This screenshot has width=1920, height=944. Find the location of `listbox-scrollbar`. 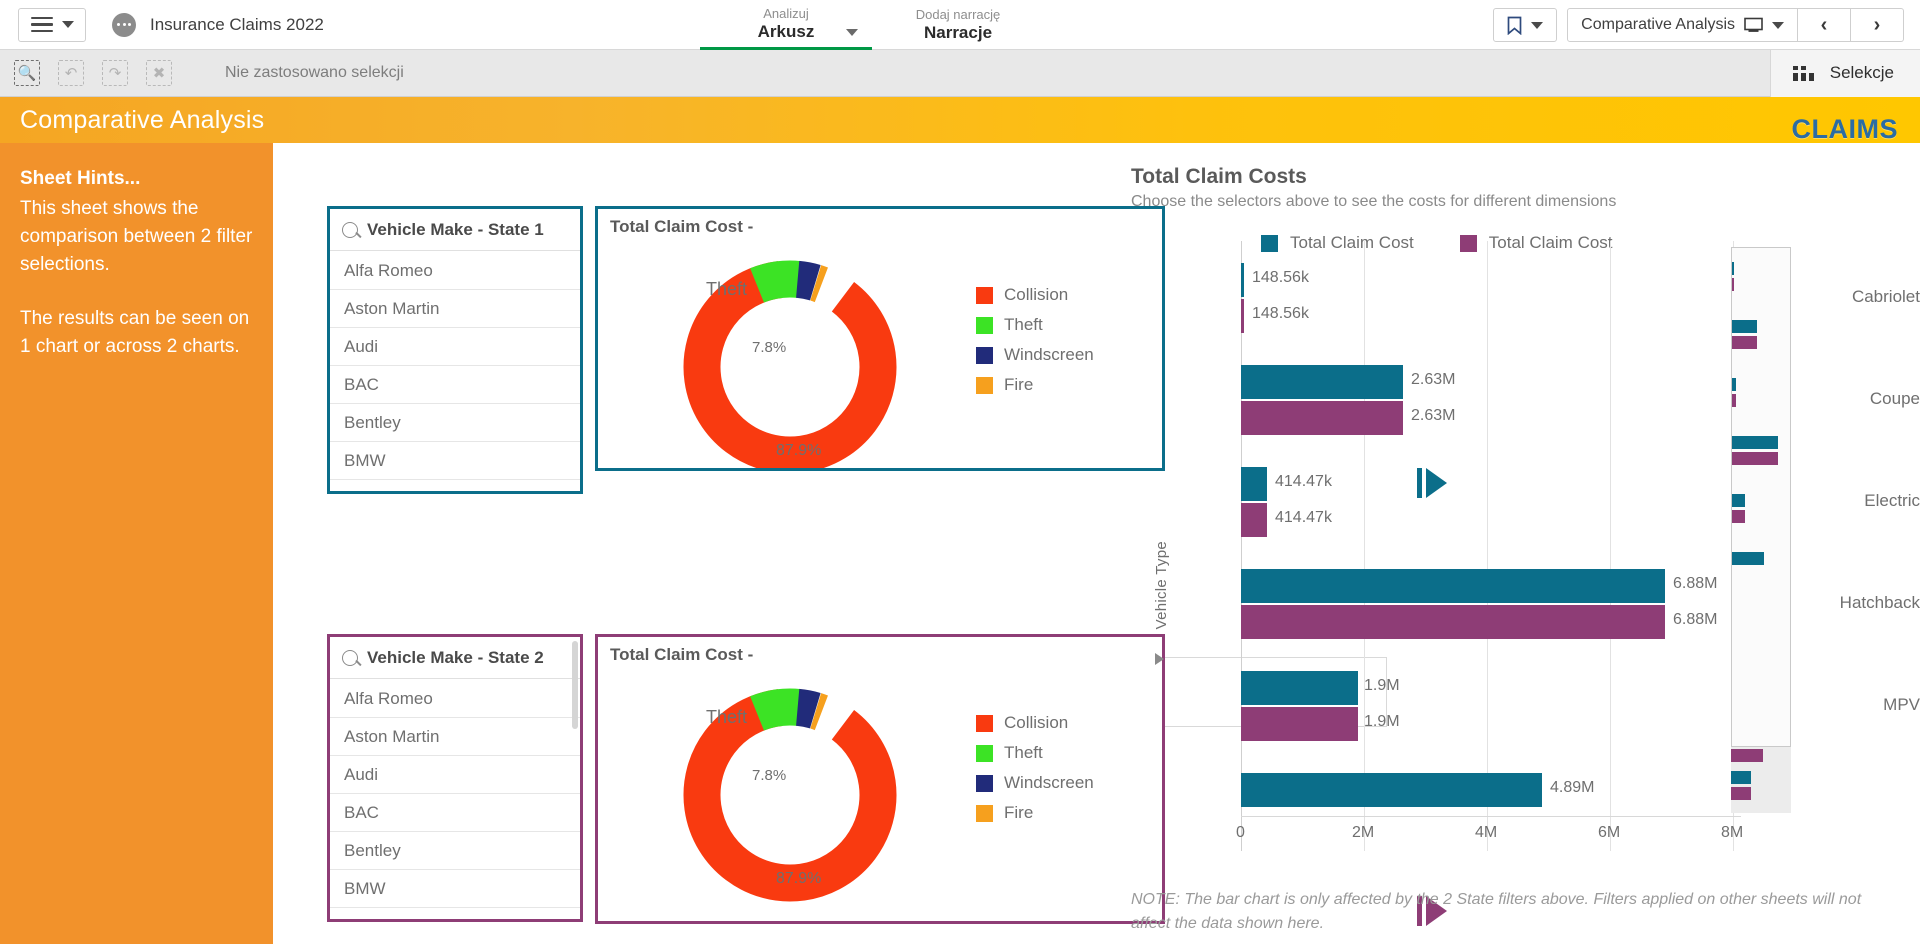

listbox-scrollbar is located at coordinates (575, 685).